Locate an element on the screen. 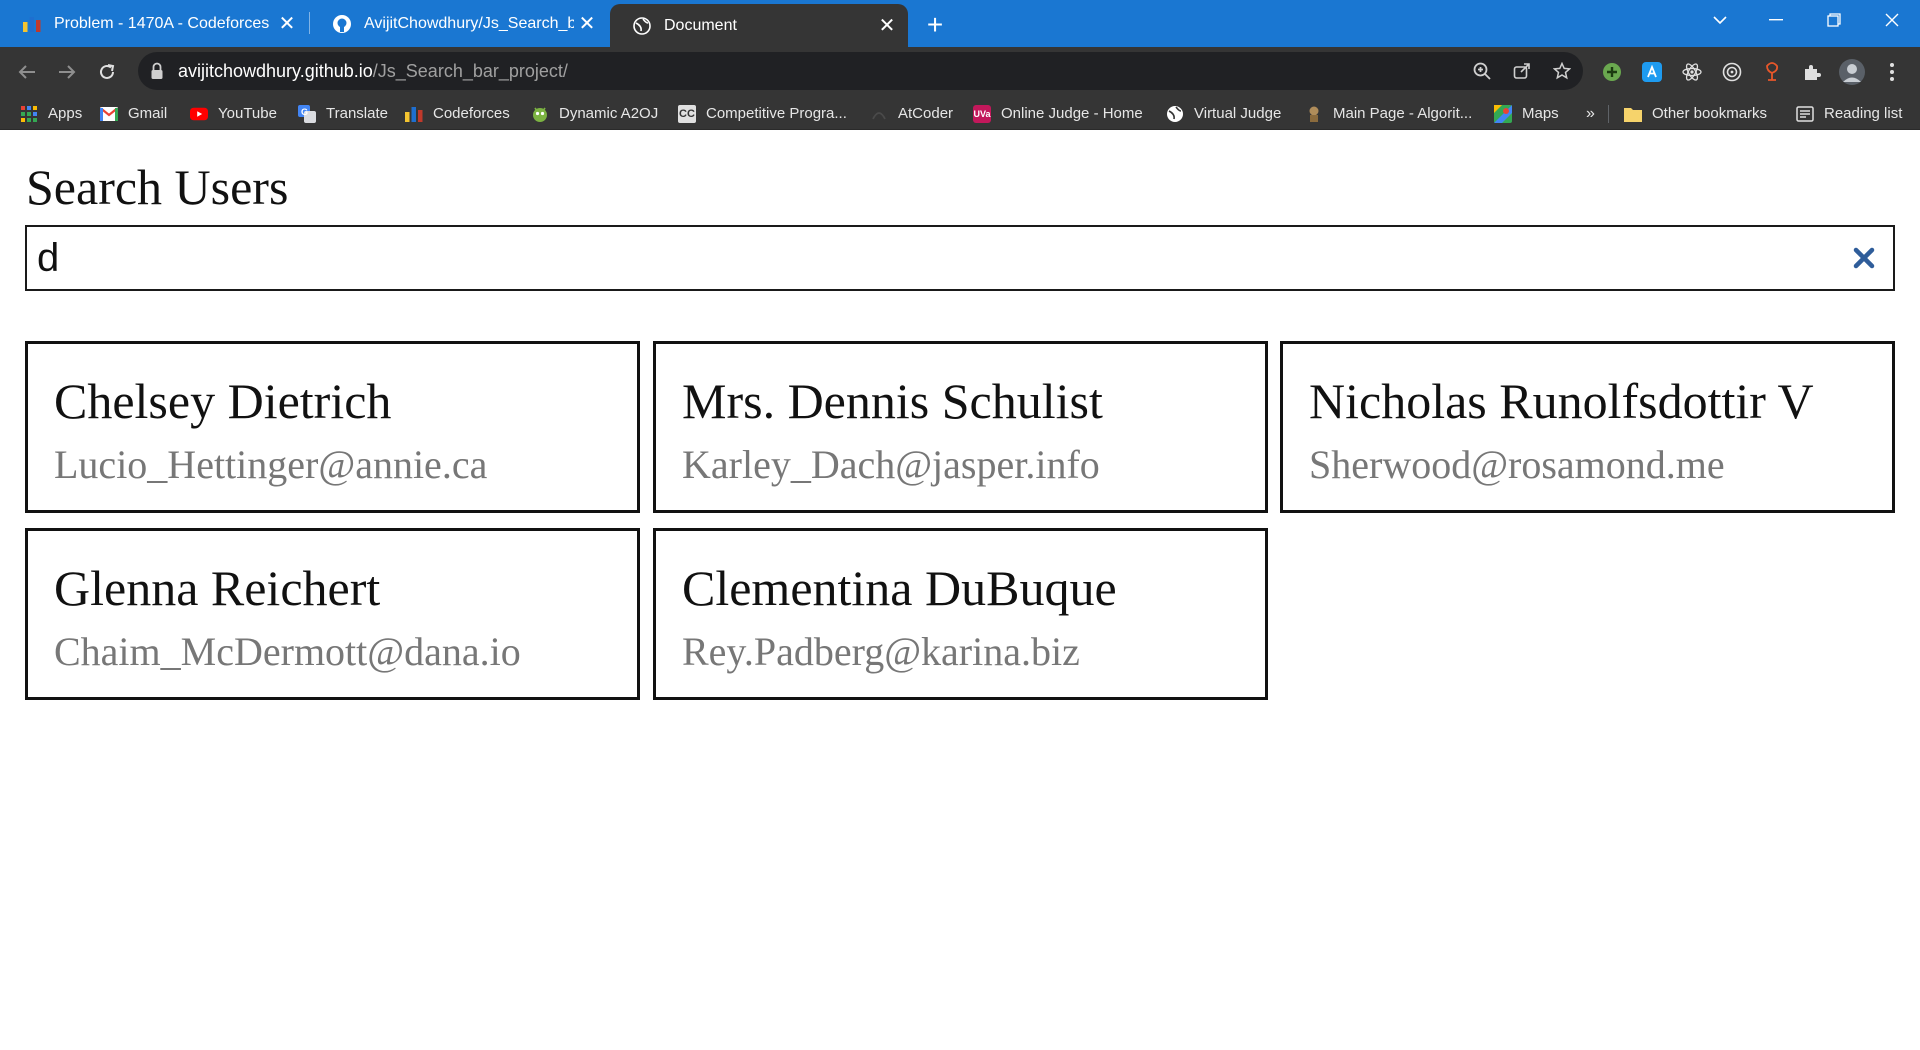  tab-title: AvijitChowdhury/Js_Search_bar_p is located at coordinates (469, 23).